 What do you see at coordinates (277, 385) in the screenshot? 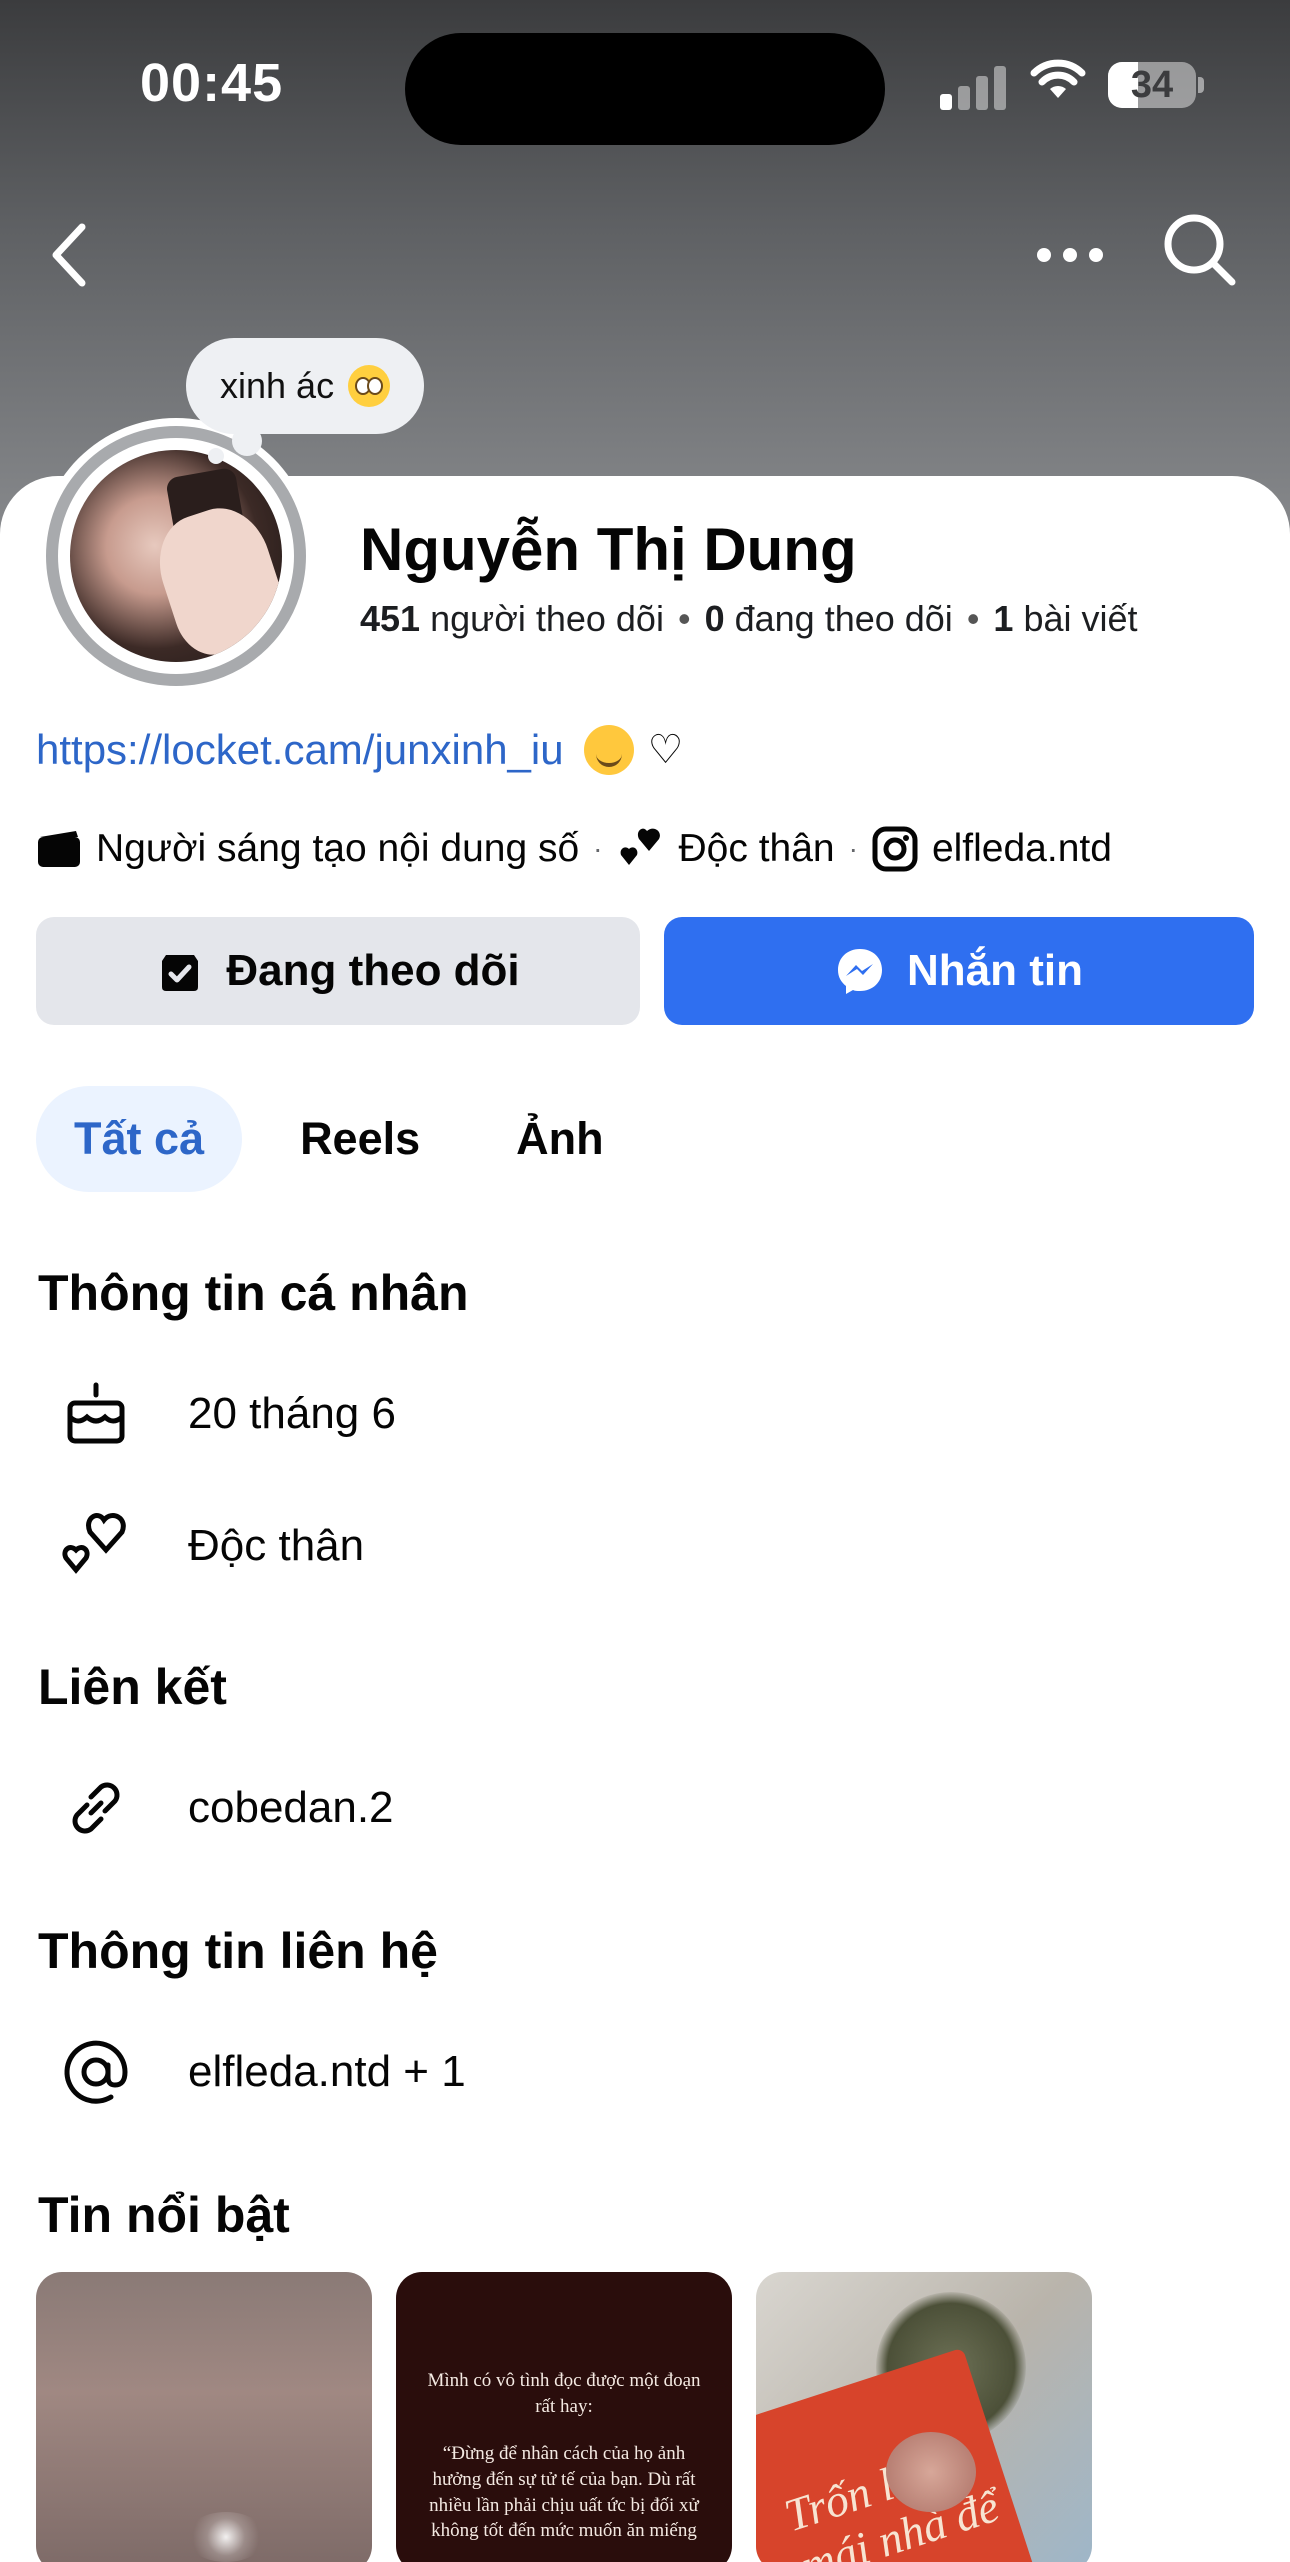
I see `note-text: xinh ác` at bounding box center [277, 385].